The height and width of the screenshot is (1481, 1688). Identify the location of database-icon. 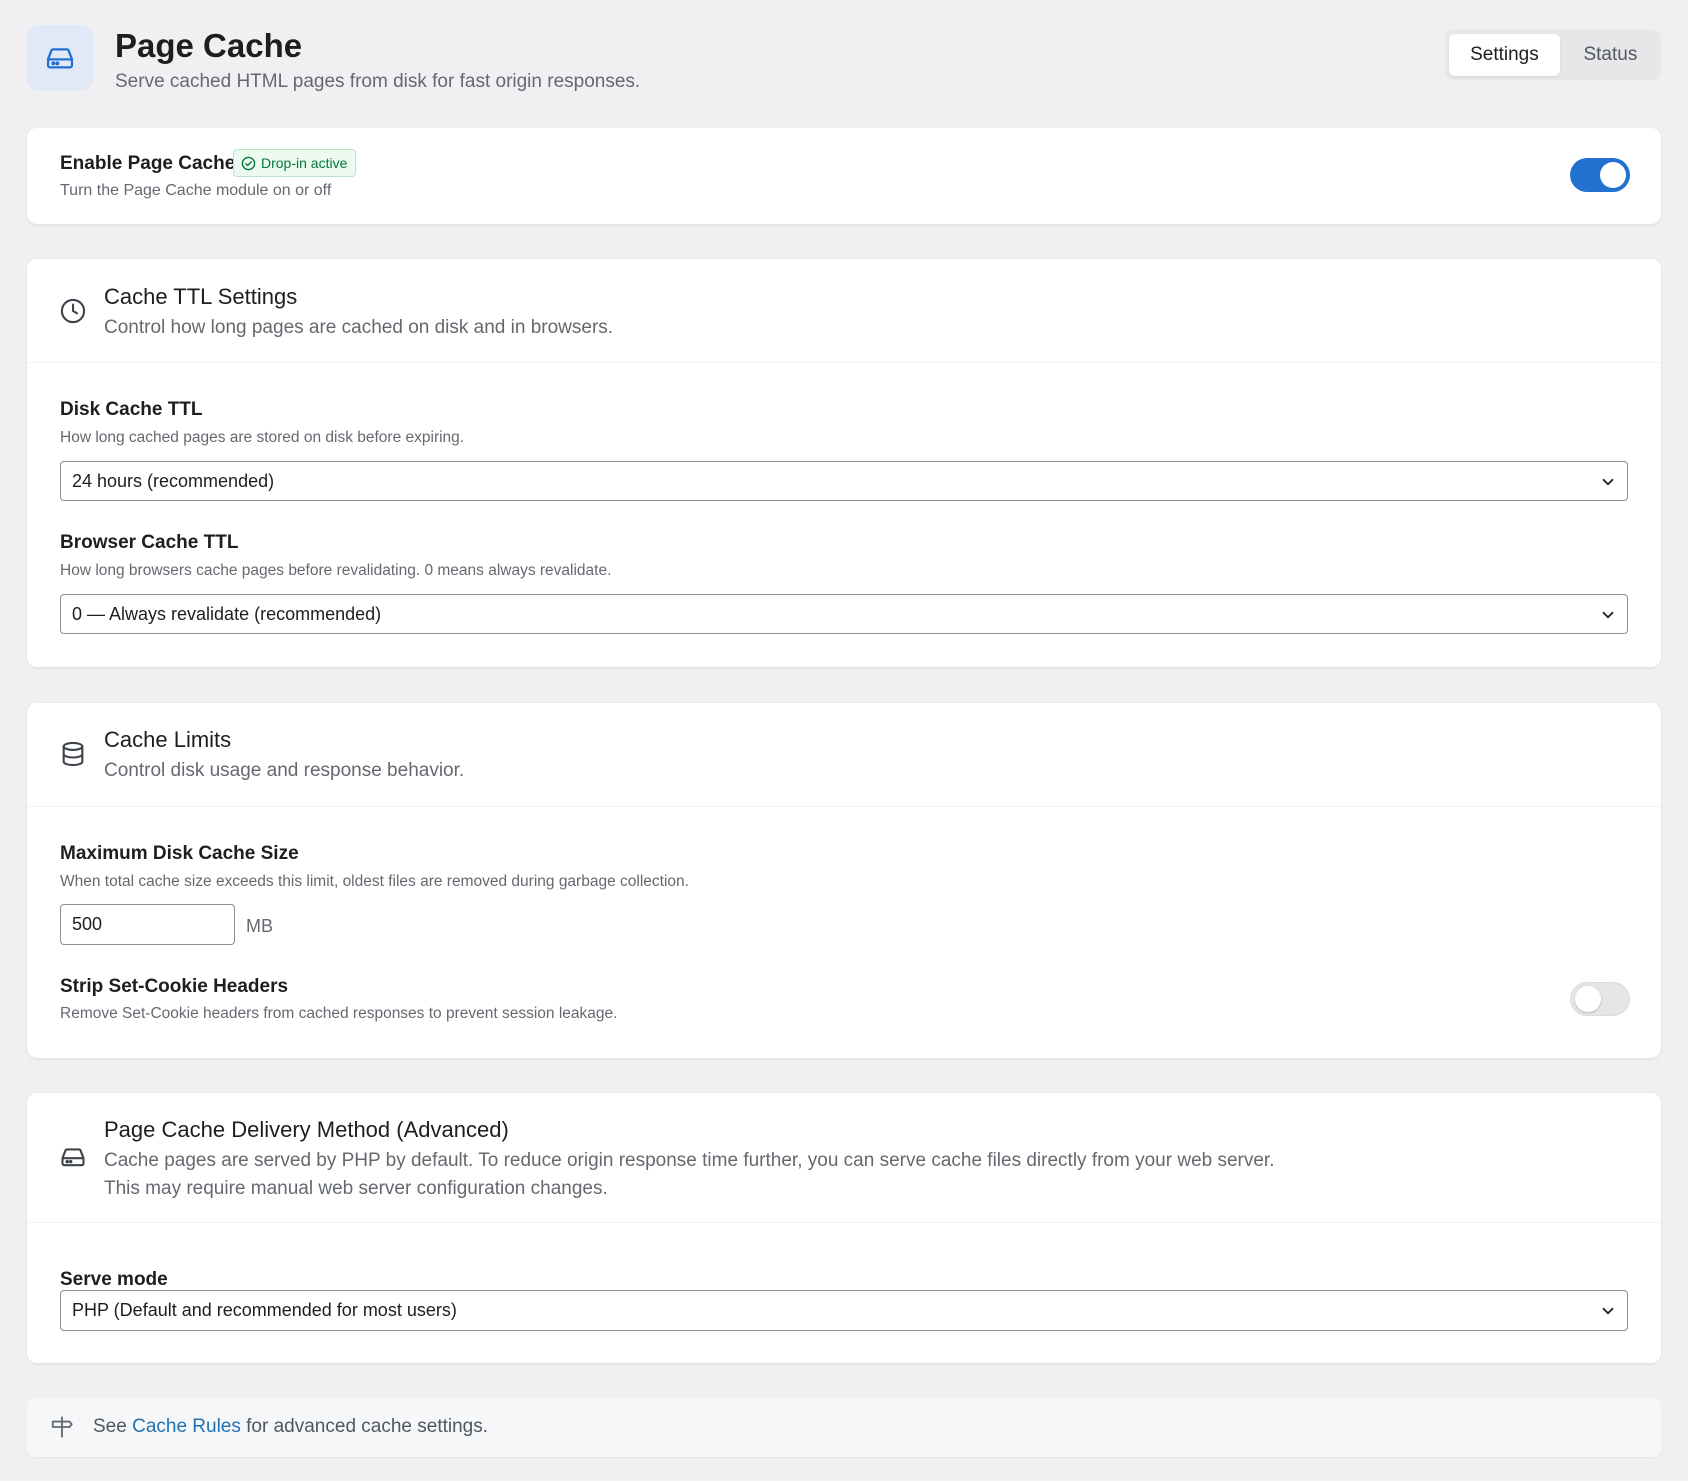
(73, 756).